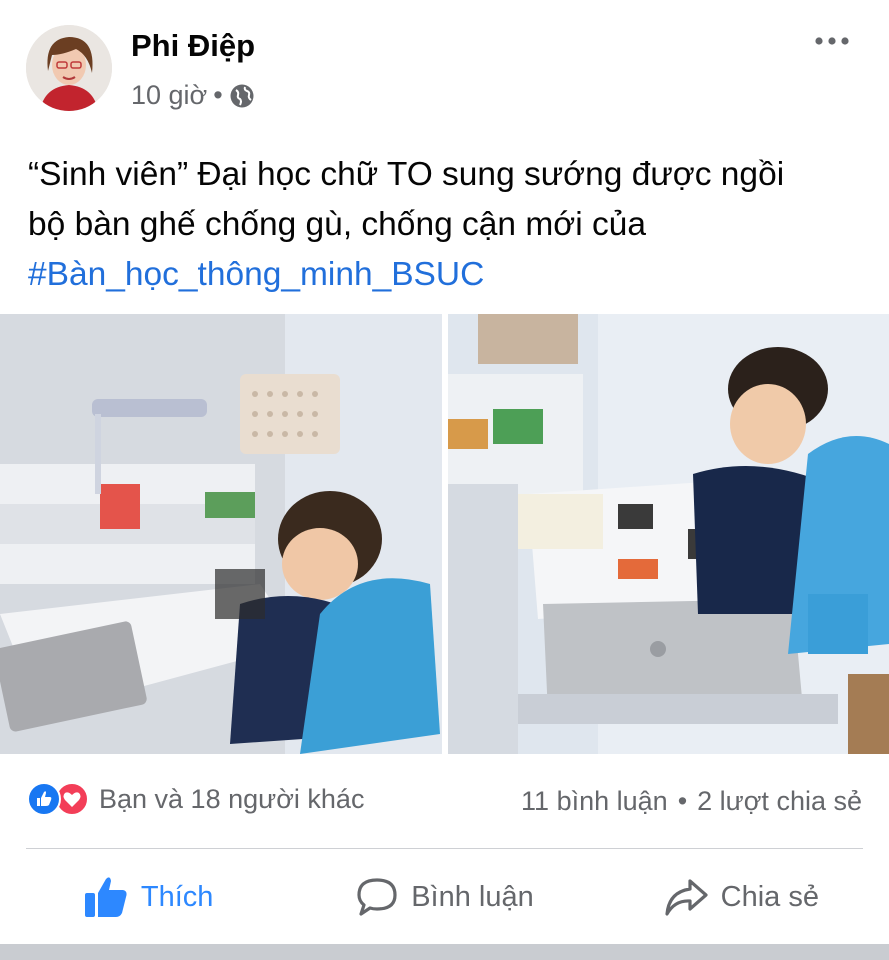  I want to click on reactions-summary: Bạn và 18 người khác, so click(195, 799).